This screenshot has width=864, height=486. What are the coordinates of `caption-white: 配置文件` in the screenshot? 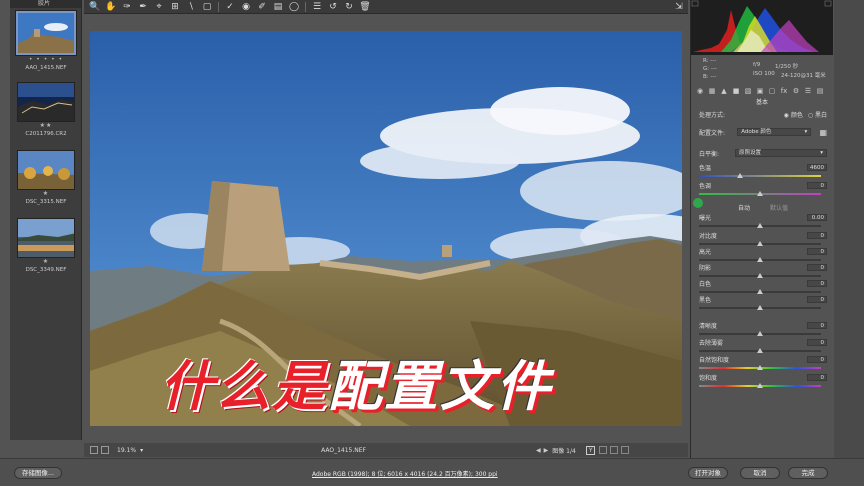 It's located at (440, 386).